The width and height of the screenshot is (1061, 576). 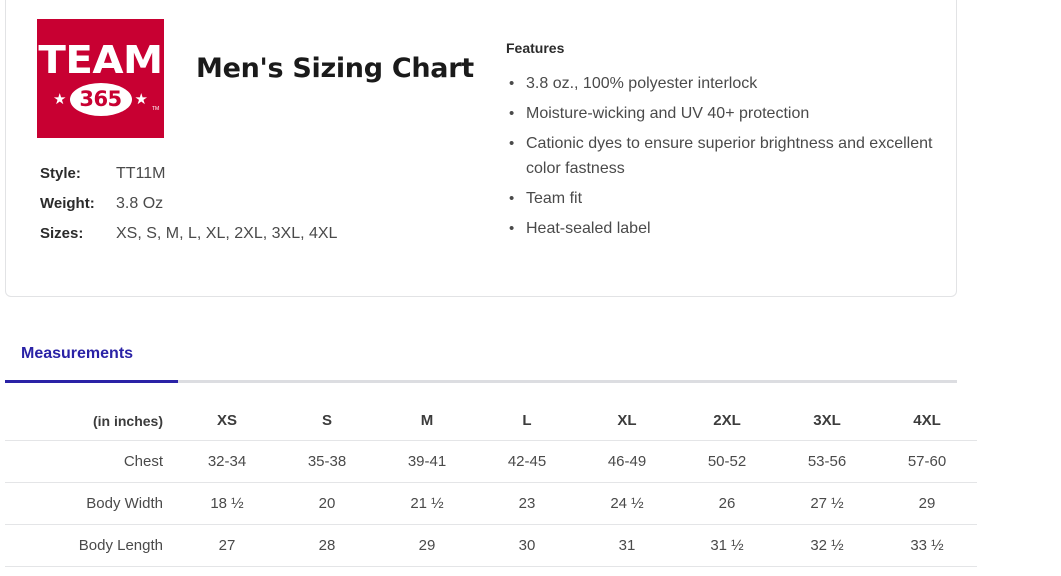 What do you see at coordinates (722, 198) in the screenshot?
I see `list-item: Team fit` at bounding box center [722, 198].